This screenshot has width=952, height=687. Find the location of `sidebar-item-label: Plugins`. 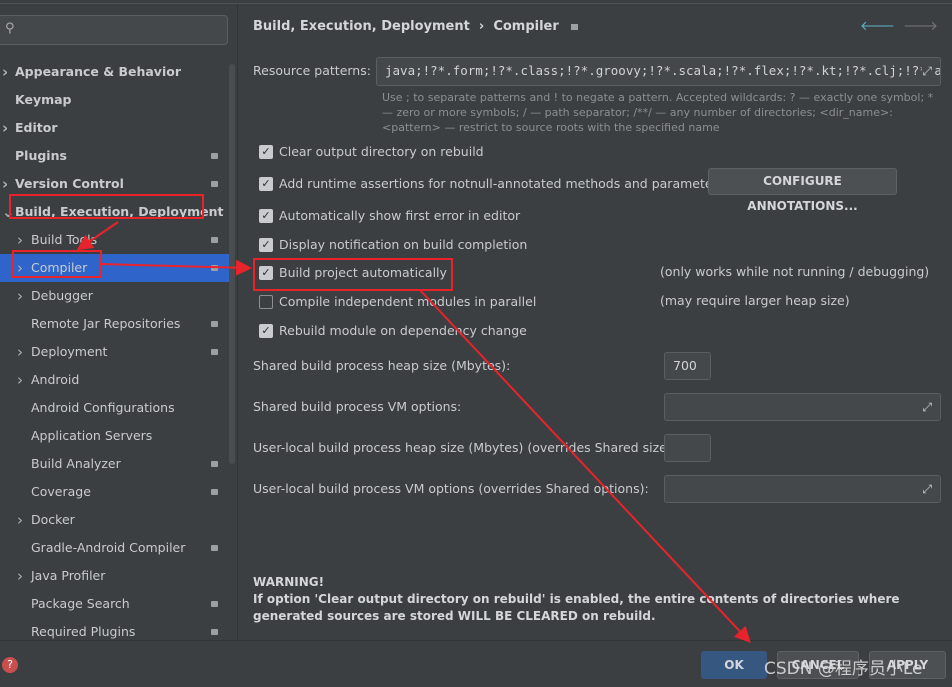

sidebar-item-label: Plugins is located at coordinates (41, 155).